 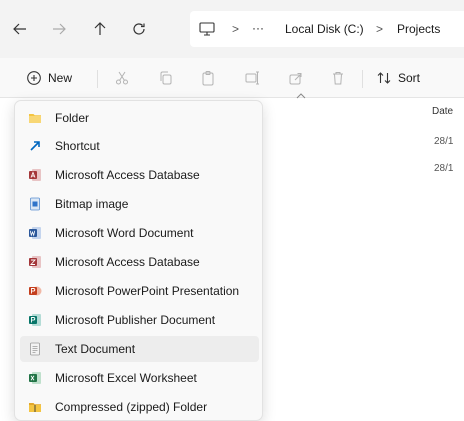 What do you see at coordinates (35, 146) in the screenshot?
I see `shortcut-icon` at bounding box center [35, 146].